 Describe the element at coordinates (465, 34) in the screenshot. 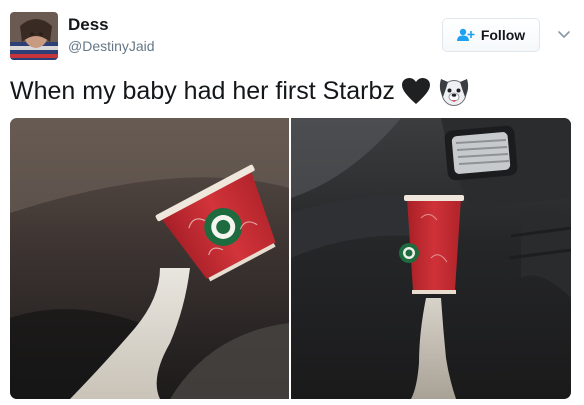

I see `add-user-icon` at that location.